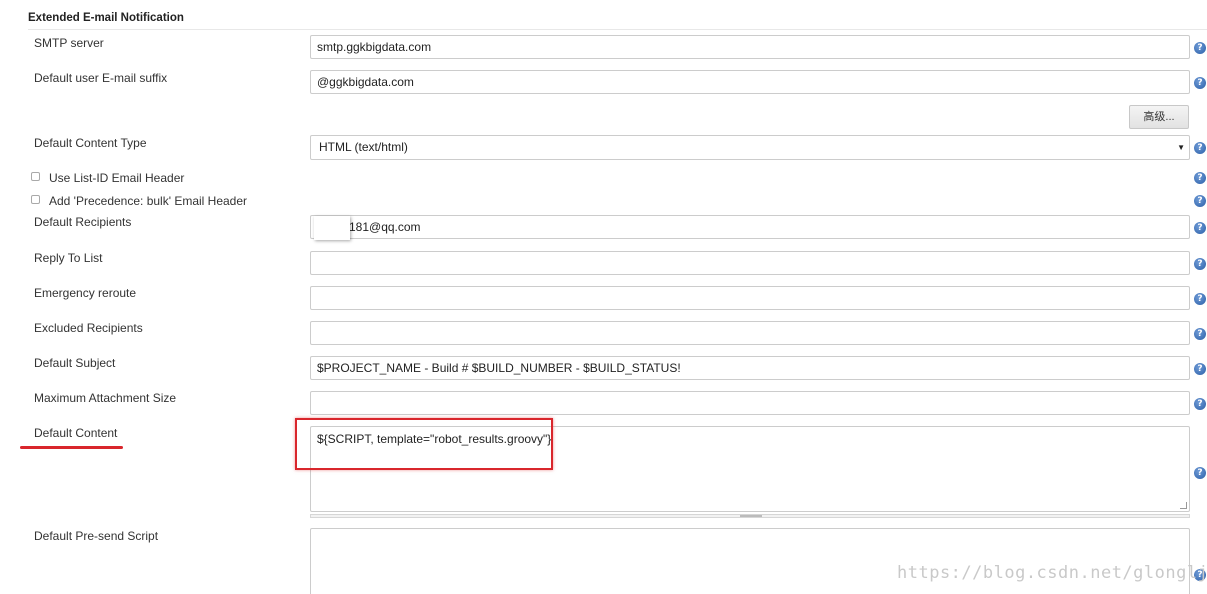 The width and height of the screenshot is (1207, 594). Describe the element at coordinates (750, 403) in the screenshot. I see `max-attachment-input` at that location.